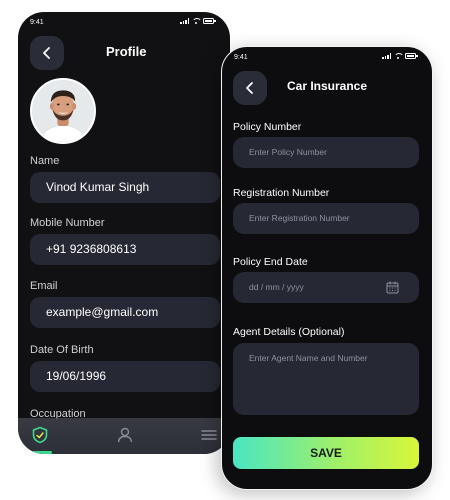  I want to click on policy-number-input: Enter Policy Number, so click(326, 152).